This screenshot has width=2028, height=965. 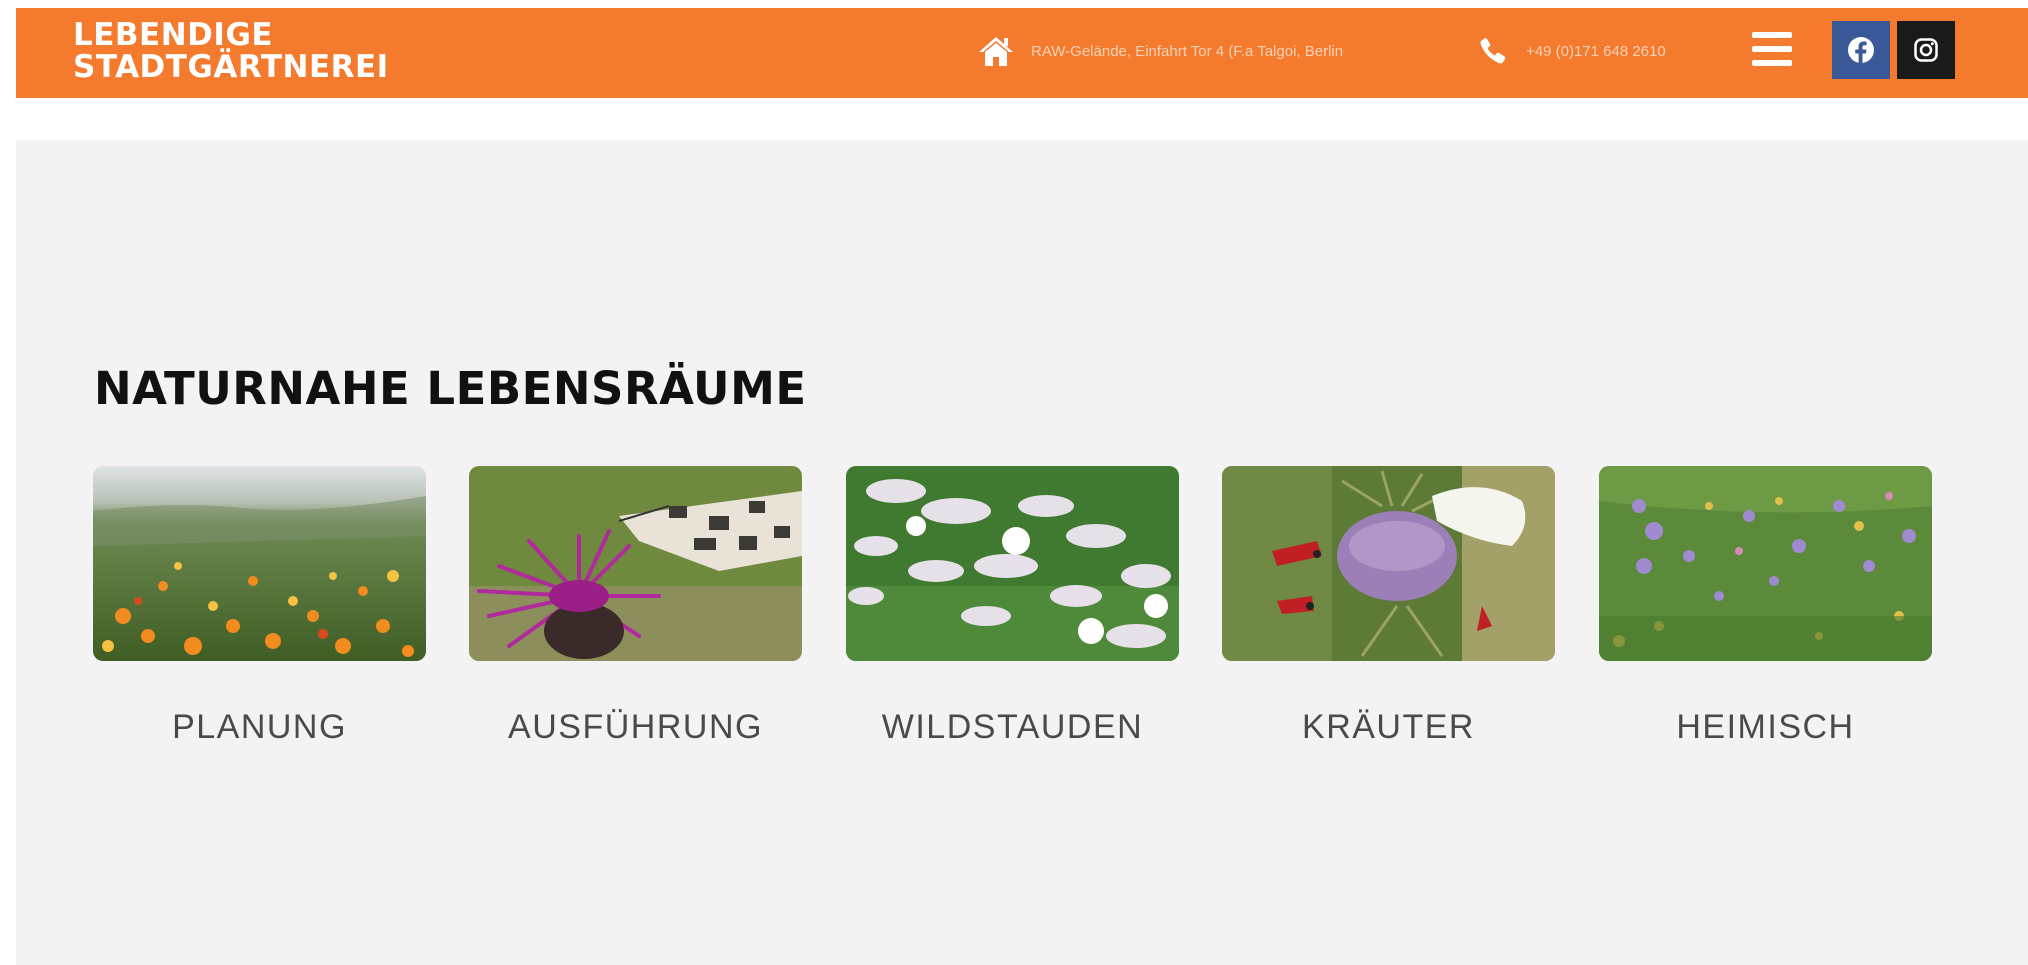 I want to click on home-icon, so click(x=996, y=51).